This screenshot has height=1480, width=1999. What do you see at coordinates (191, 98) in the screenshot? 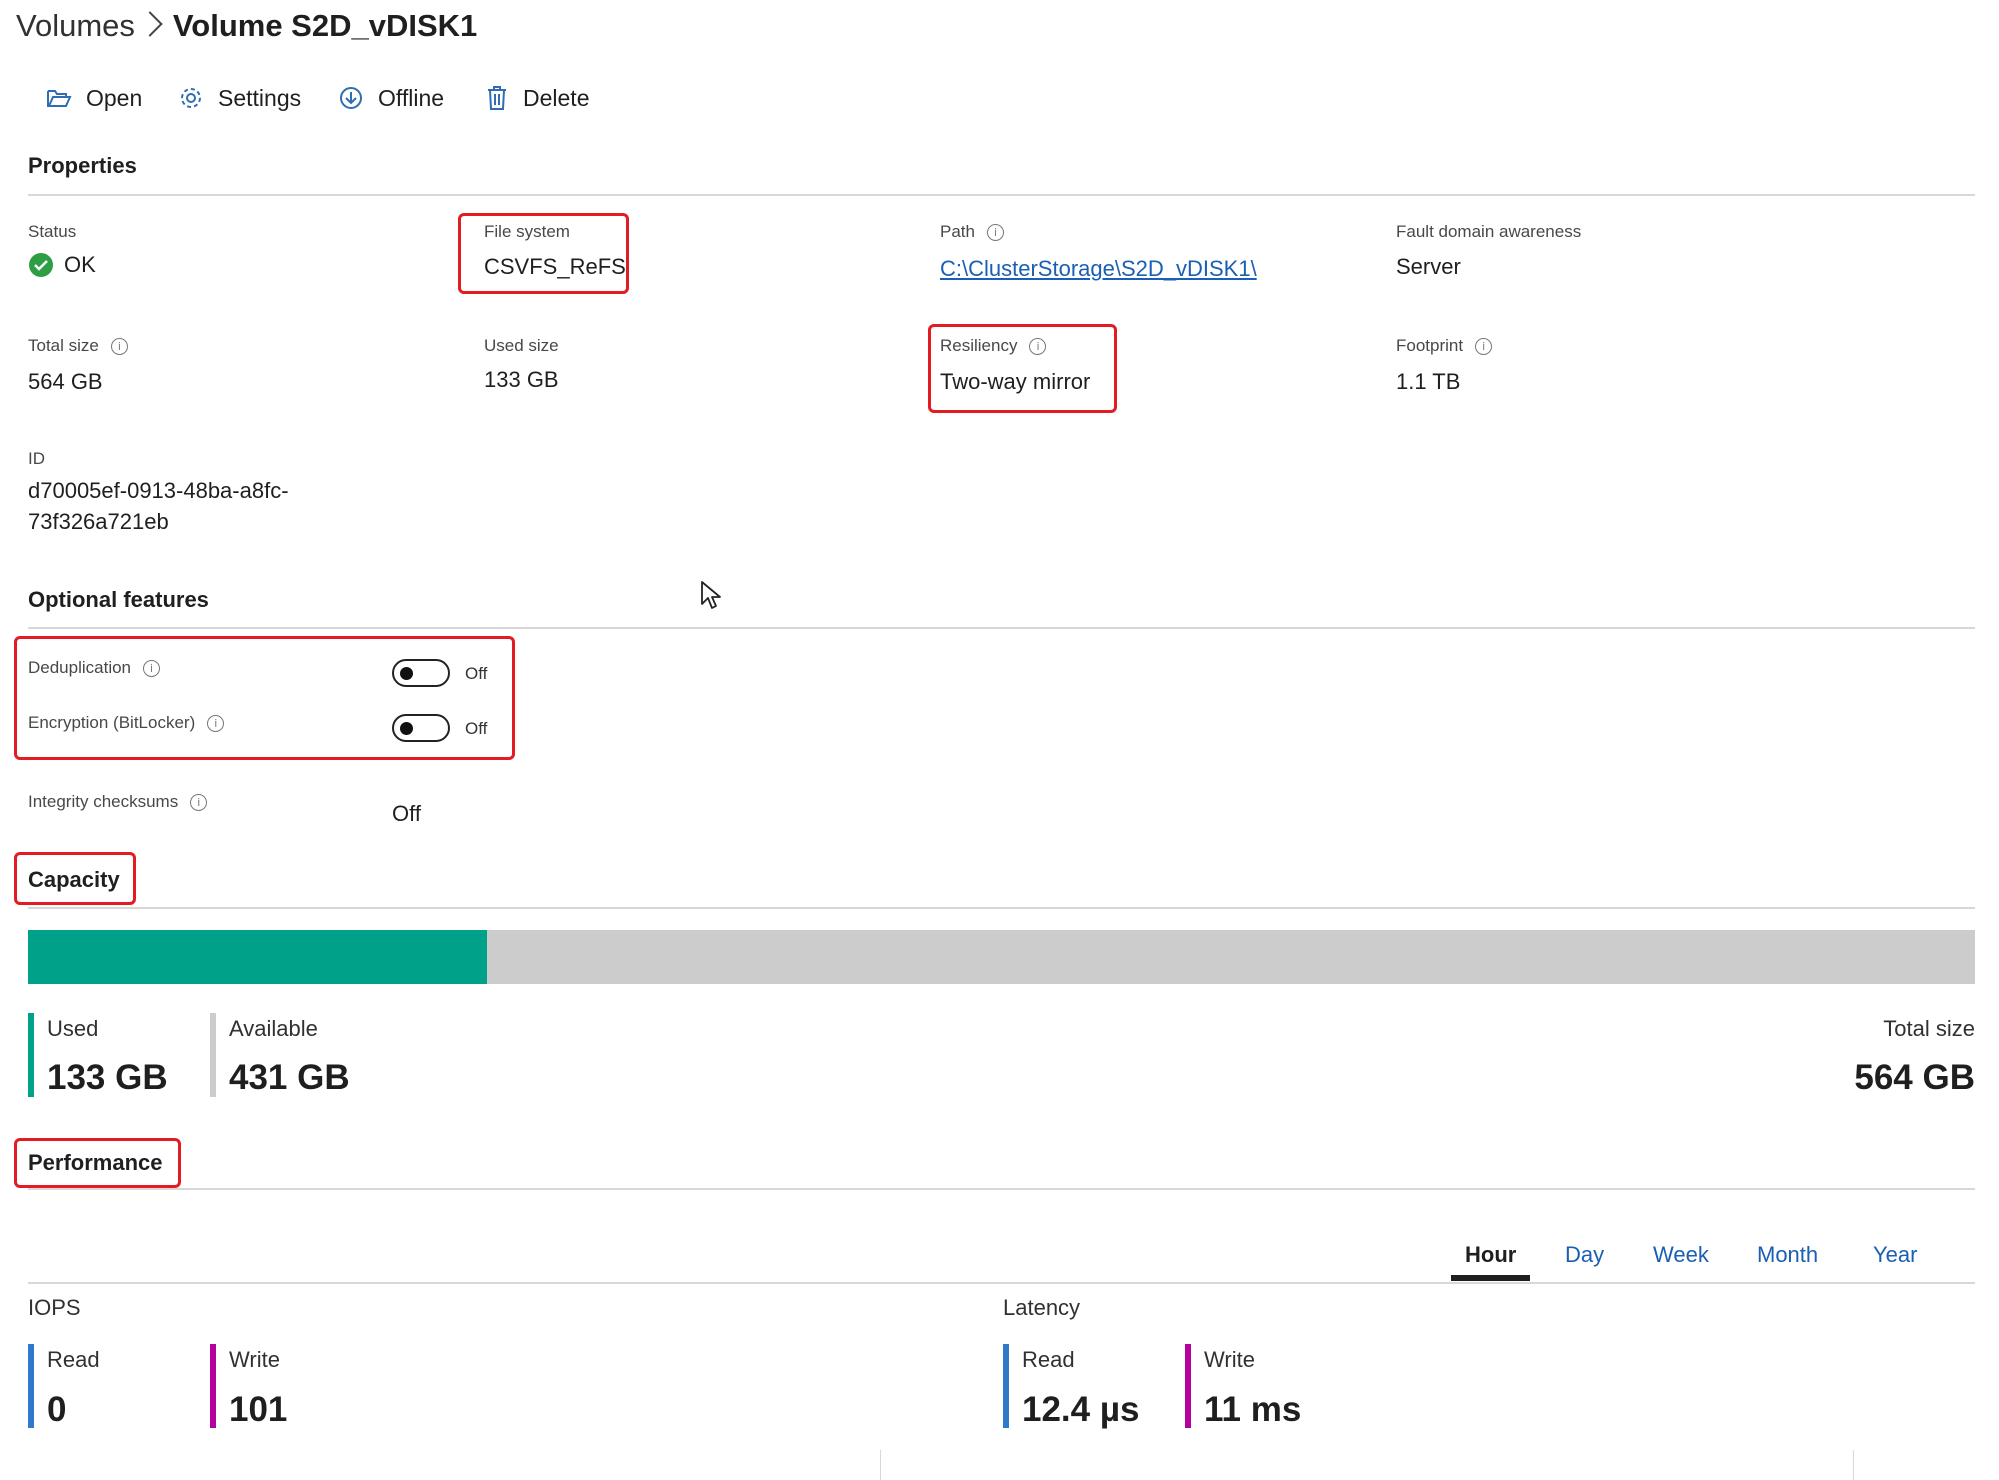
I see `gear-icon` at bounding box center [191, 98].